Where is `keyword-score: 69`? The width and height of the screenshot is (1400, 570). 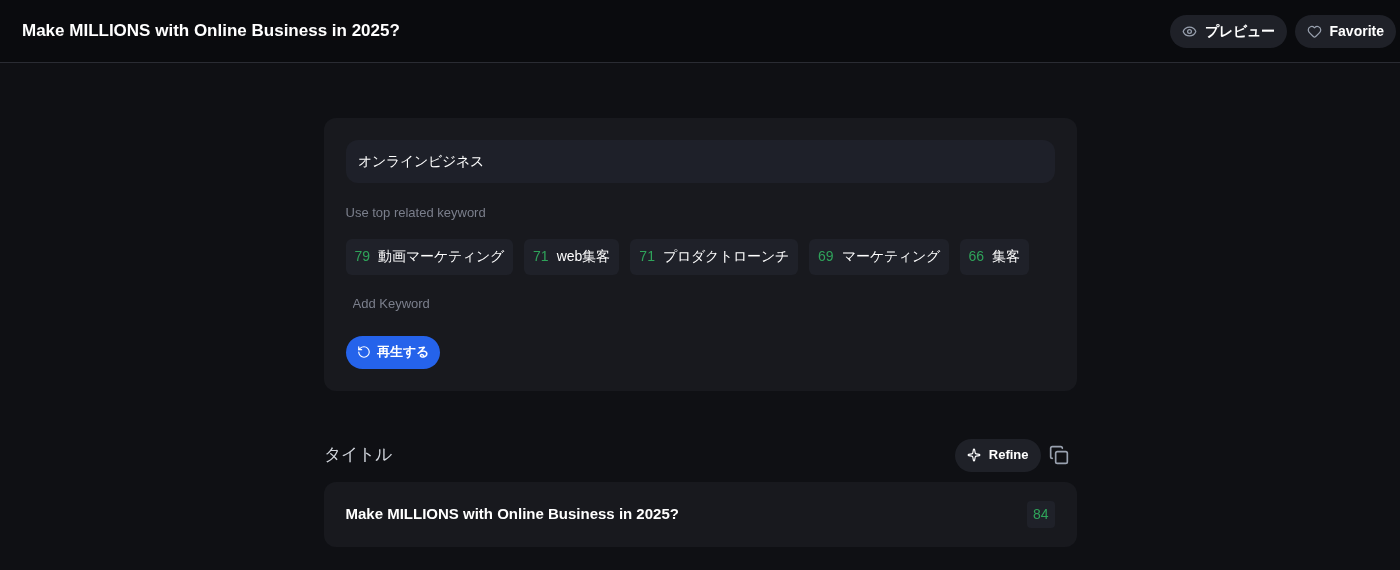 keyword-score: 69 is located at coordinates (825, 256).